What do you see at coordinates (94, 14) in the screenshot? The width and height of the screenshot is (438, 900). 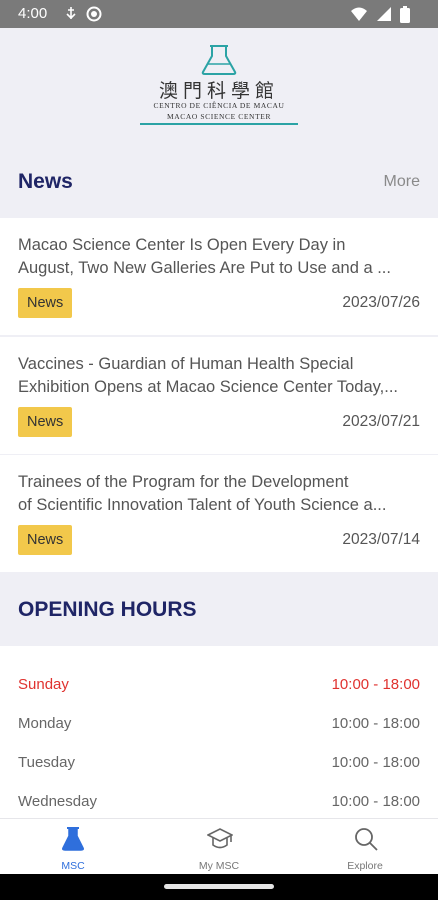 I see `app-notification-icon` at bounding box center [94, 14].